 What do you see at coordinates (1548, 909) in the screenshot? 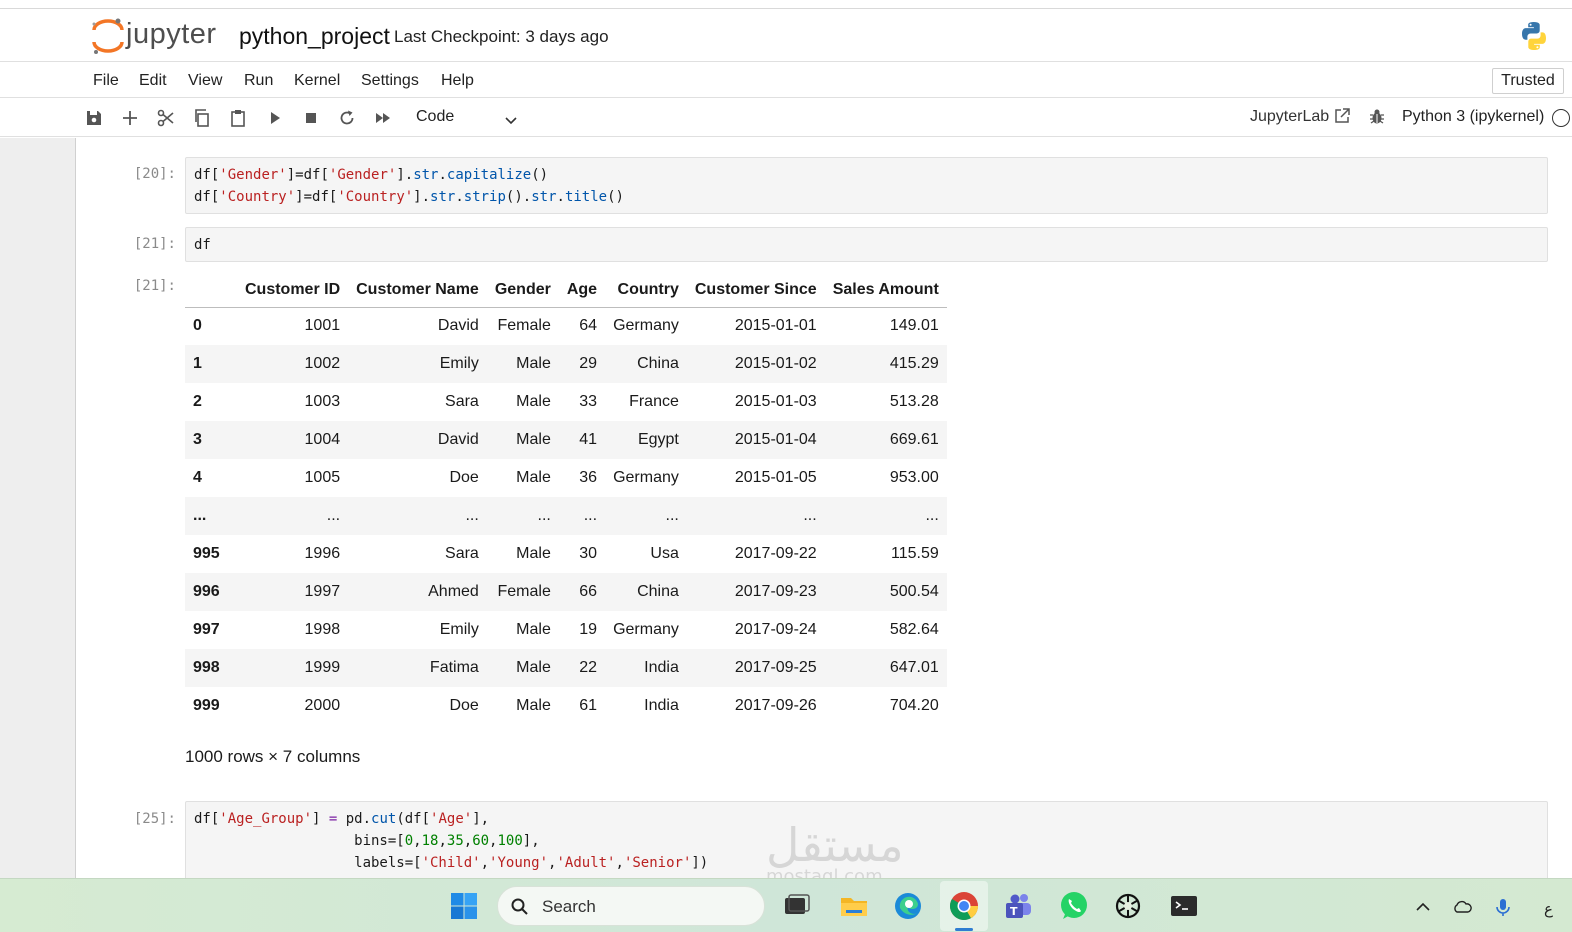
I see `input-language-indicator: ع` at bounding box center [1548, 909].